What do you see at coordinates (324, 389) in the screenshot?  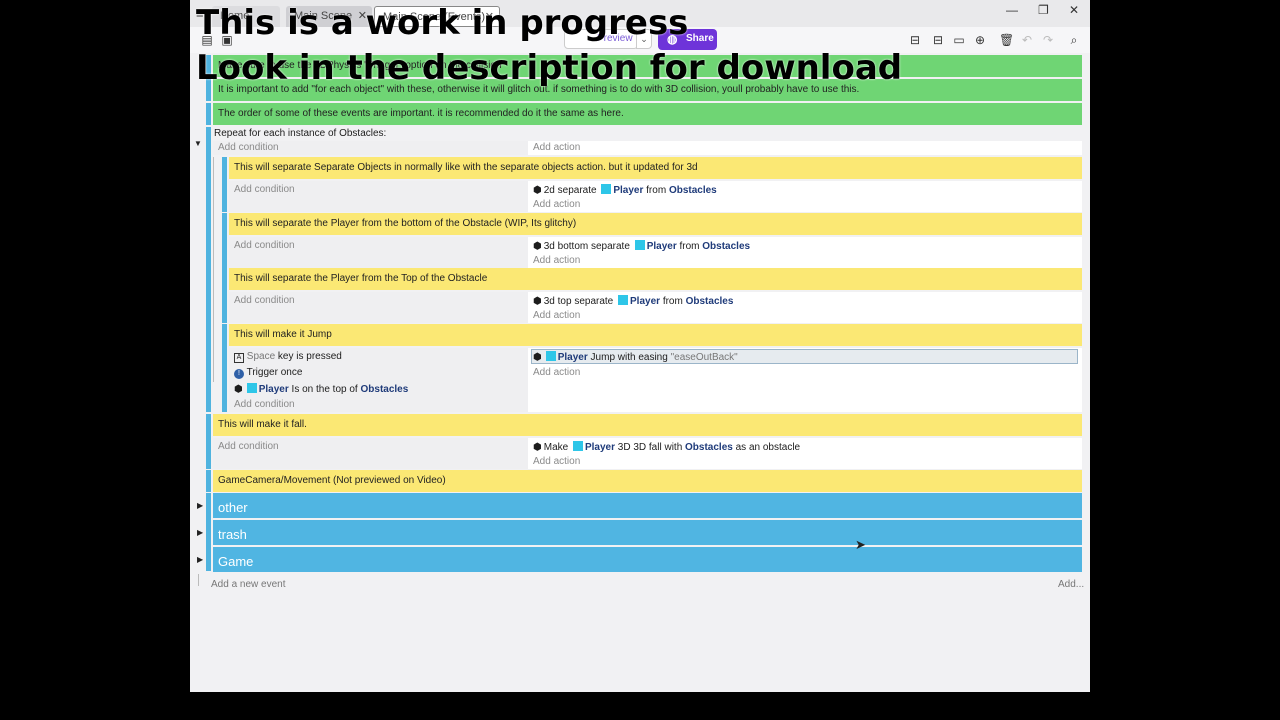 I see `condition-text: Is on the top of` at bounding box center [324, 389].